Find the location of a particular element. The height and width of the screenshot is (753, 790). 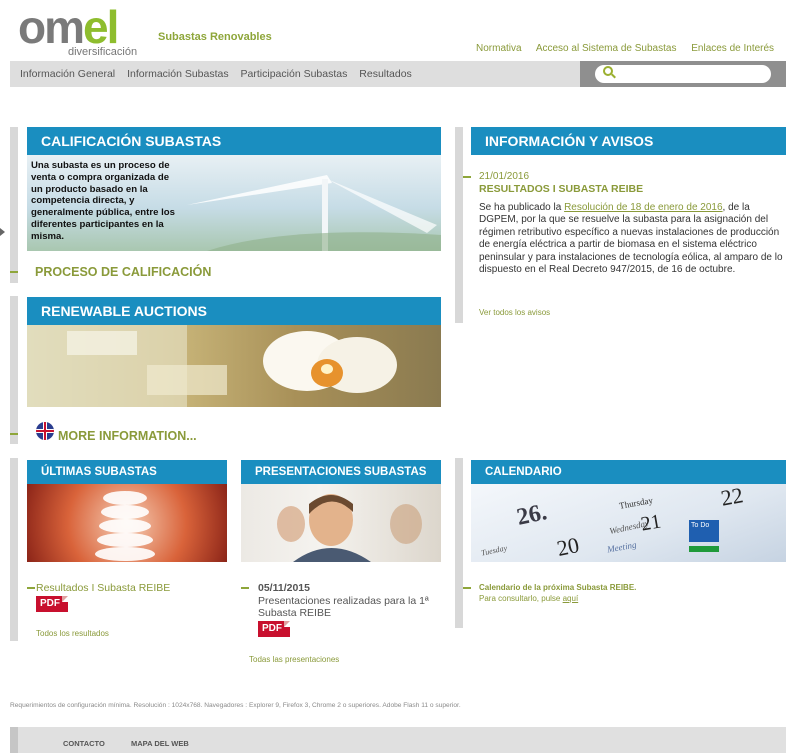

top-link-enlaces: Enlaces de Interés is located at coordinates (732, 48).